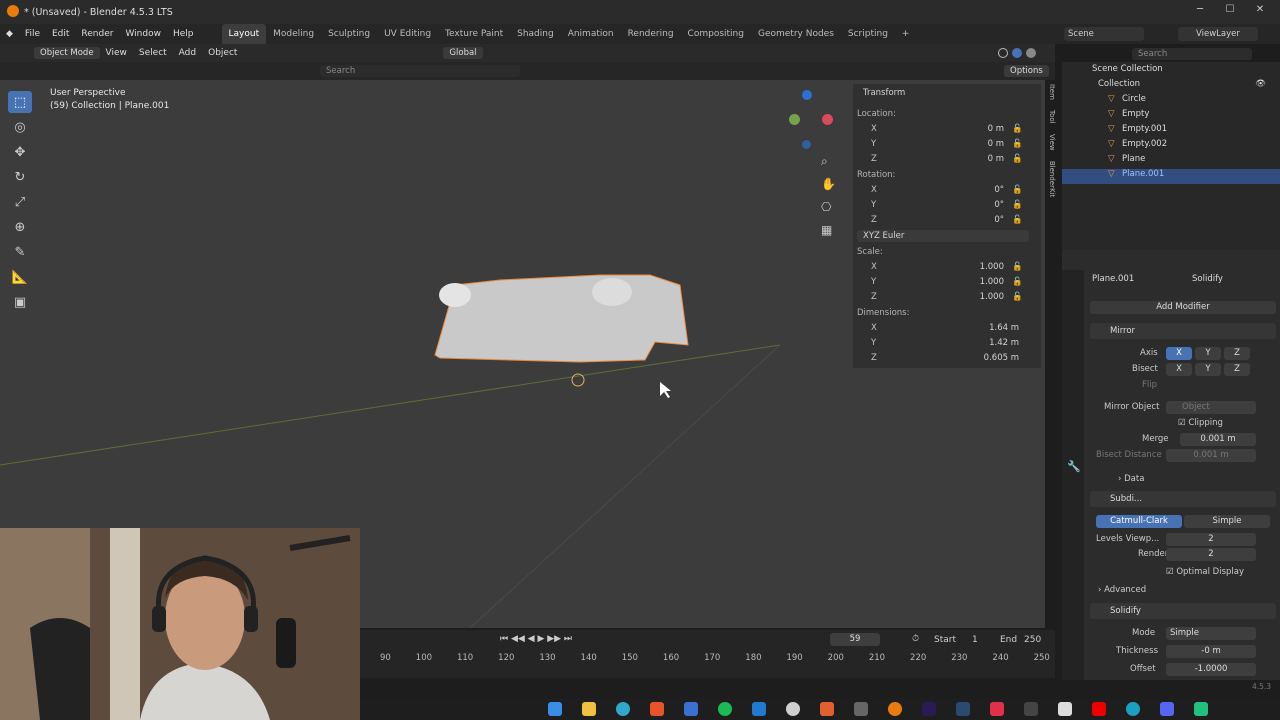  What do you see at coordinates (906, 34) in the screenshot?
I see `add-workspace-icon: +` at bounding box center [906, 34].